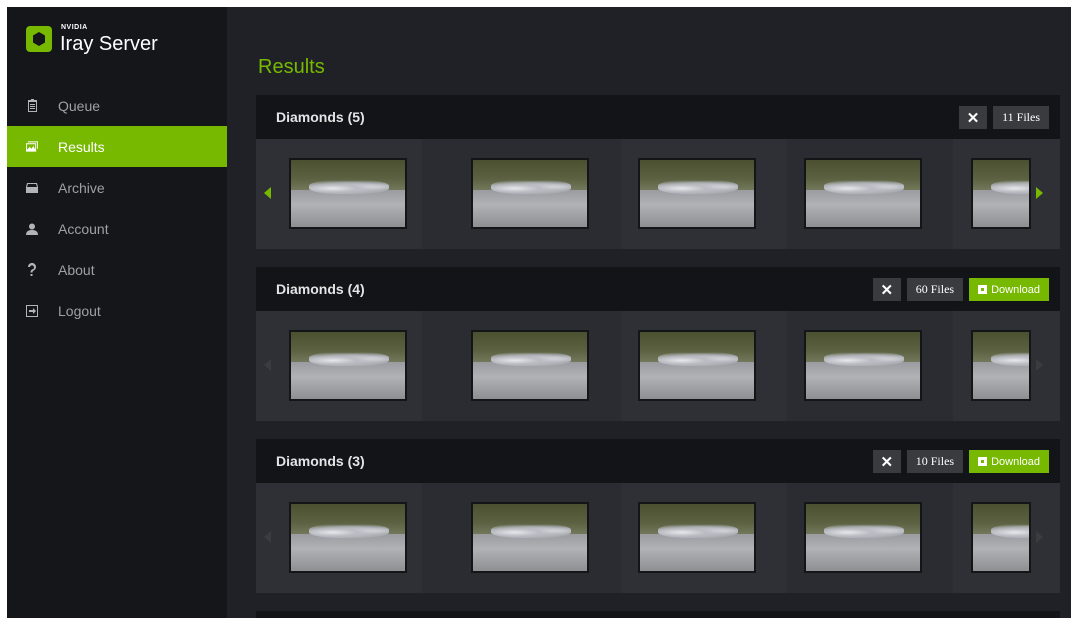 The width and height of the screenshot is (1078, 618). What do you see at coordinates (658, 289) in the screenshot?
I see `panel-header: Diamonds (4) ✕ 60 Files Download` at bounding box center [658, 289].